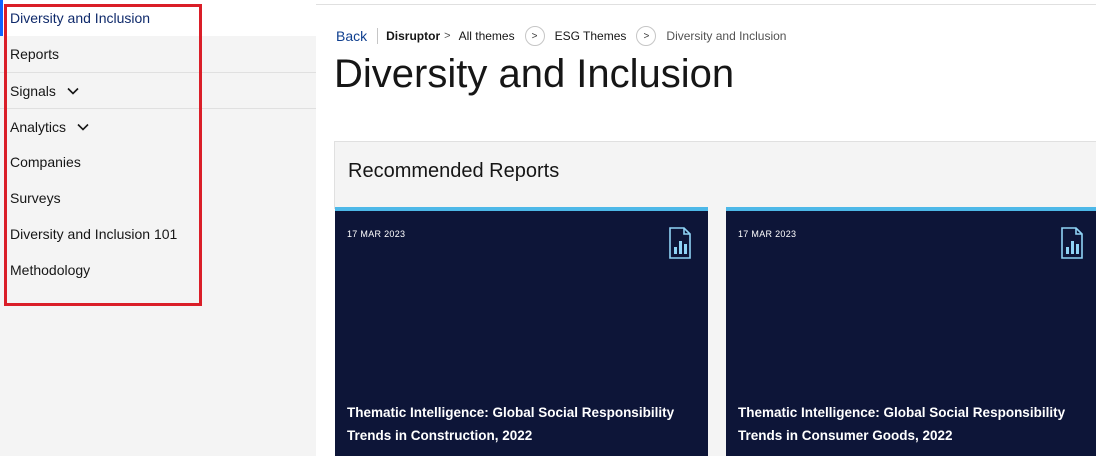 The width and height of the screenshot is (1096, 456). I want to click on sidebar-item-label: Signals, so click(33, 91).